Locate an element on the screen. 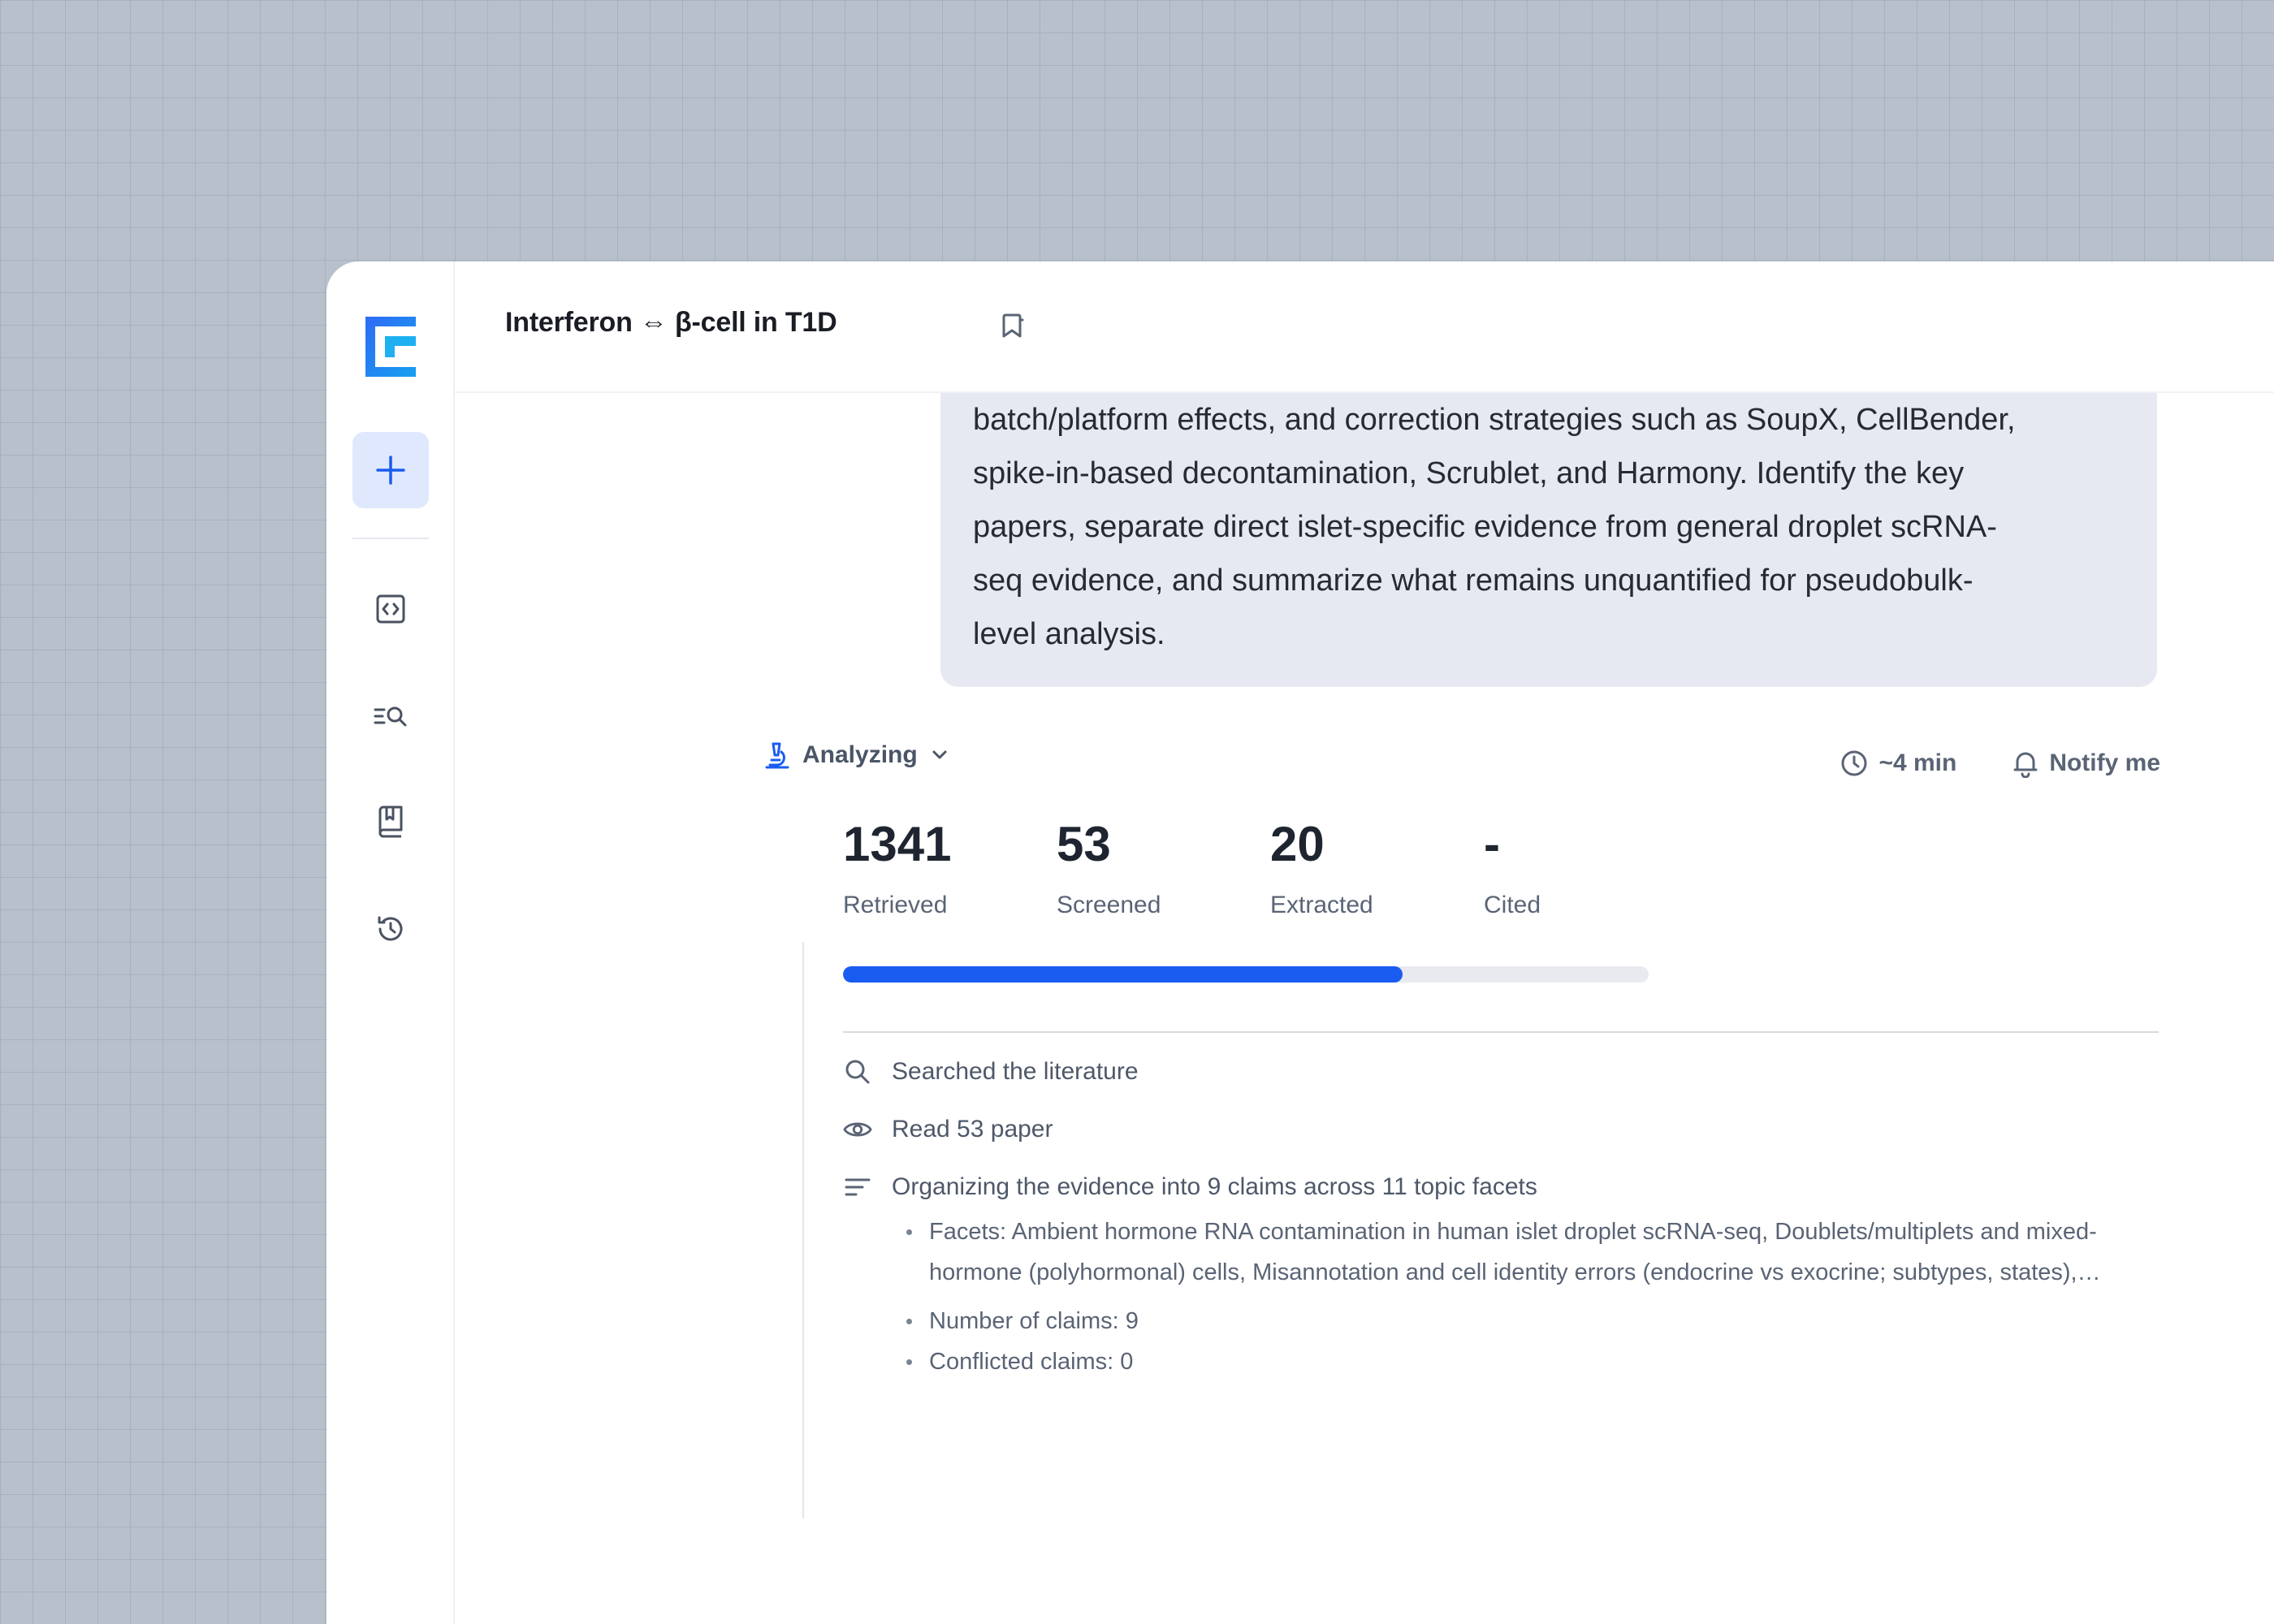 This screenshot has width=2274, height=1624. stat-value: 1341 is located at coordinates (898, 844).